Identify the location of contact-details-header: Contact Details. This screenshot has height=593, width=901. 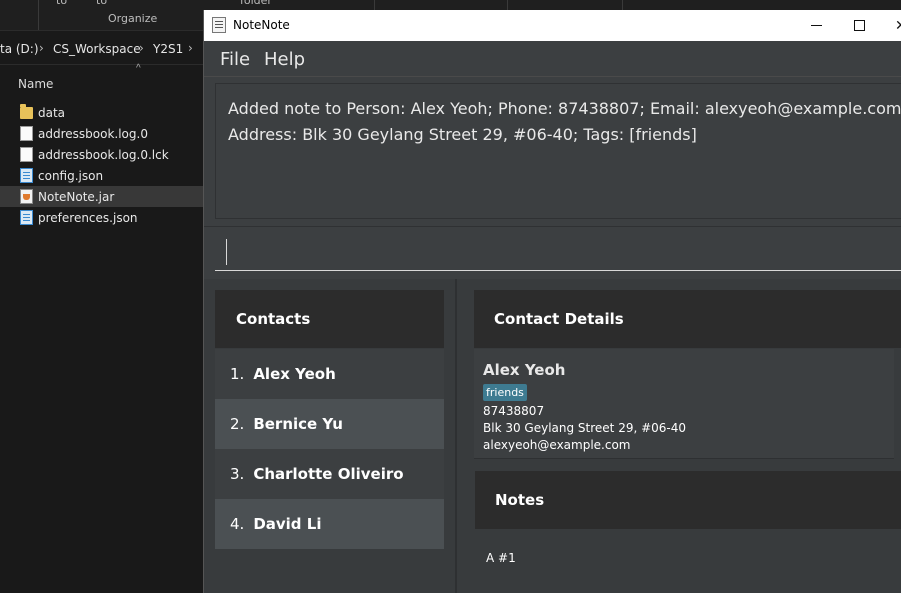
(687, 319).